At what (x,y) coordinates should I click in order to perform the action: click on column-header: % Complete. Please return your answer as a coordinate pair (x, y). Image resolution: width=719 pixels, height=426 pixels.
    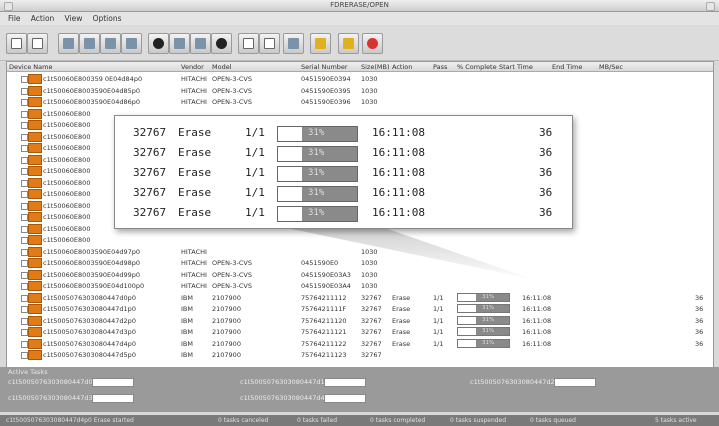
    Looking at the image, I should click on (477, 67).